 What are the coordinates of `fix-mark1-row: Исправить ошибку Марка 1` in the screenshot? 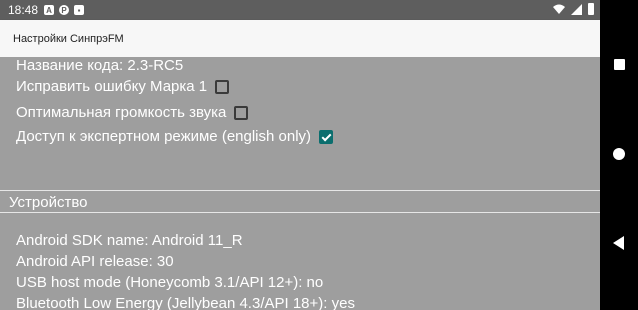 It's located at (123, 87).